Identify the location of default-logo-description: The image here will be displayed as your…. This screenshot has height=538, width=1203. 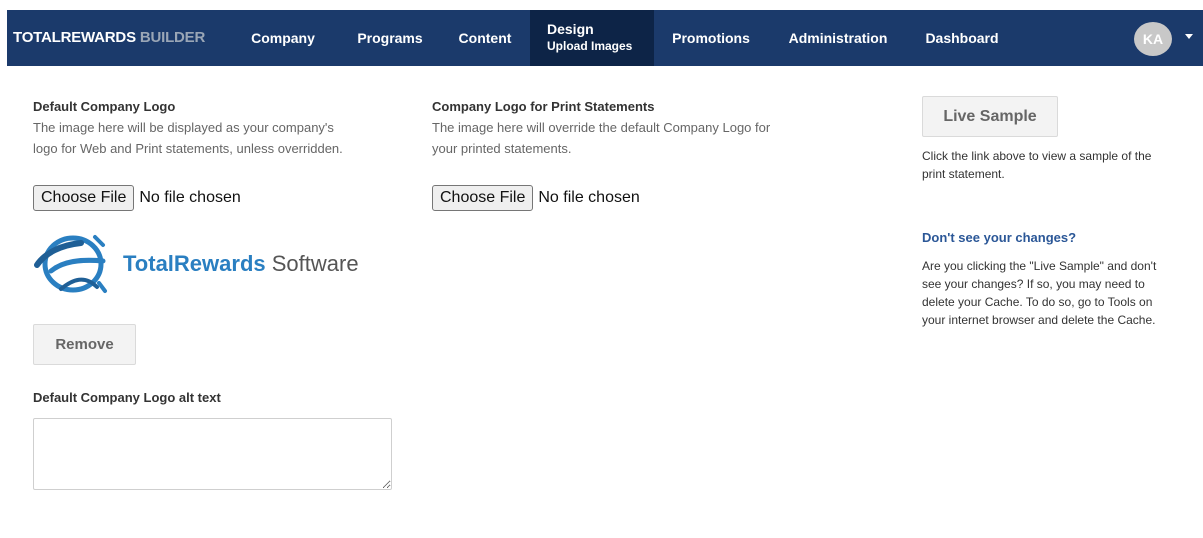
(218, 138).